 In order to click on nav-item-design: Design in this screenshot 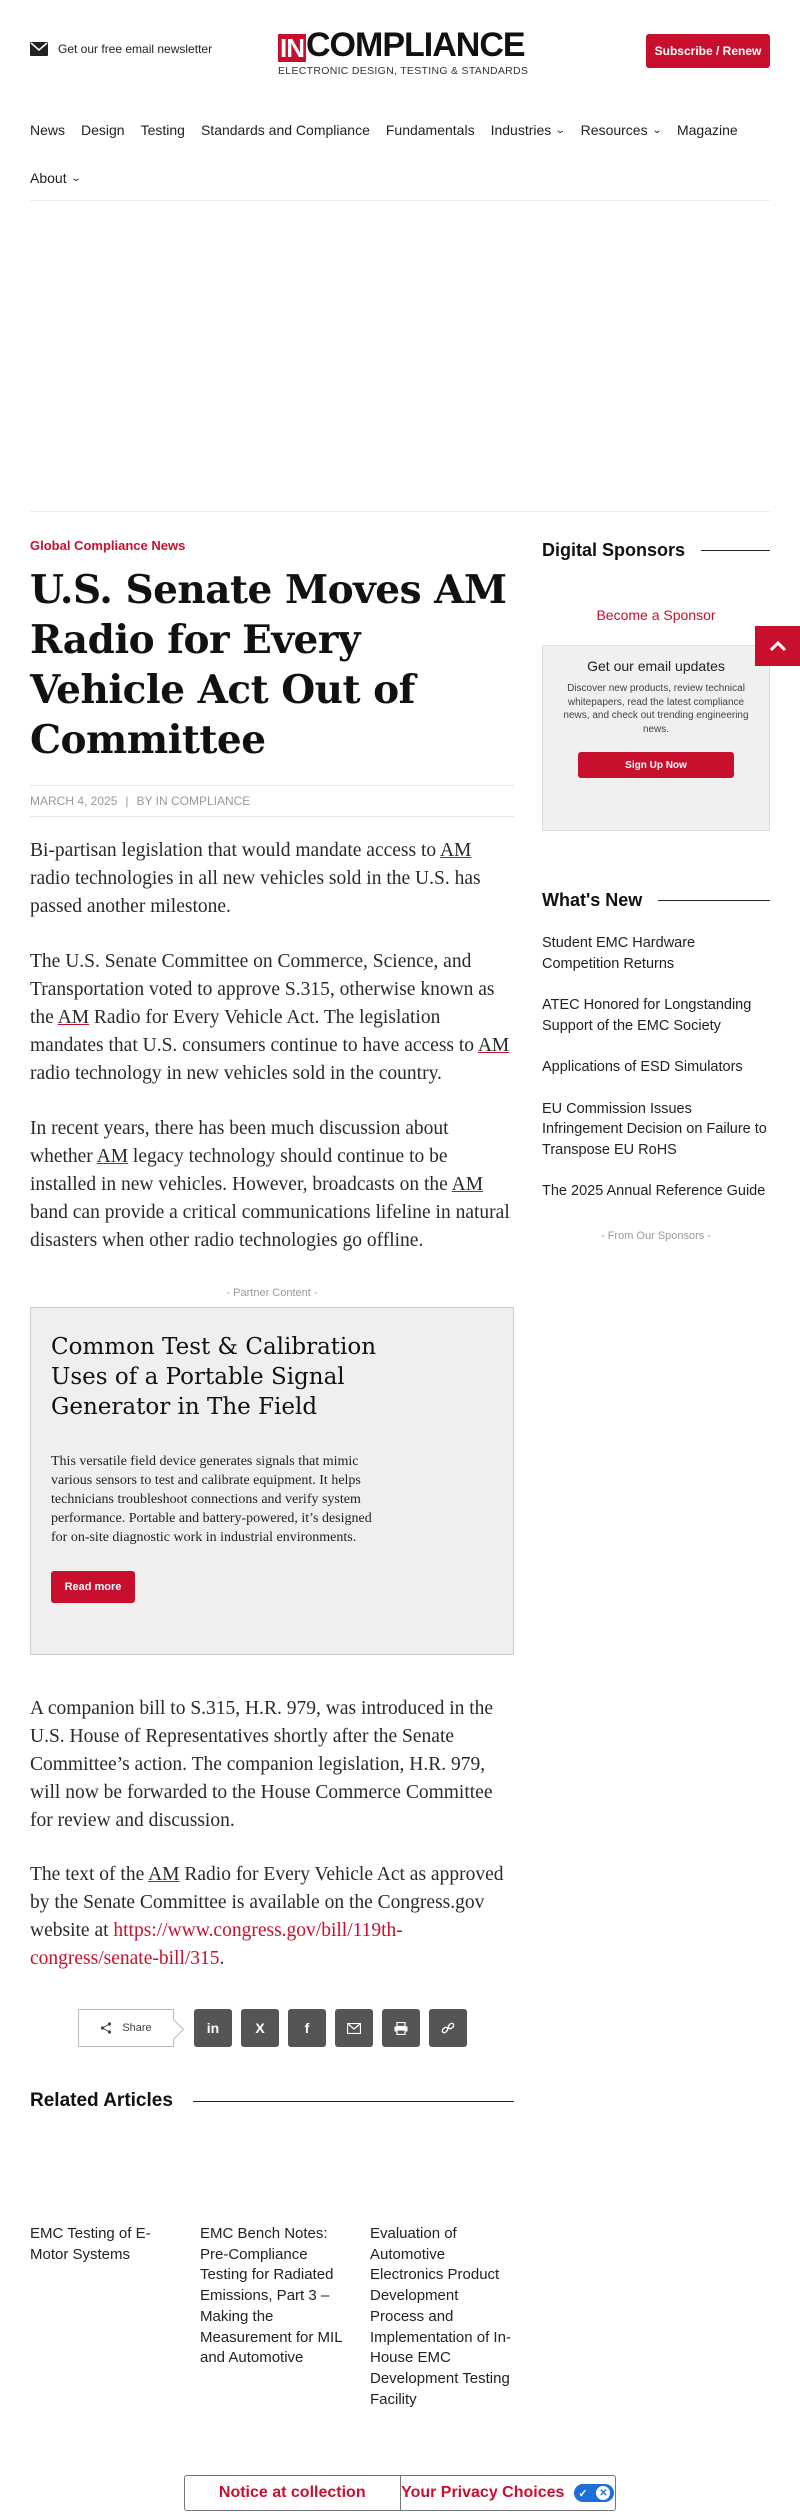, I will do `click(103, 130)`.